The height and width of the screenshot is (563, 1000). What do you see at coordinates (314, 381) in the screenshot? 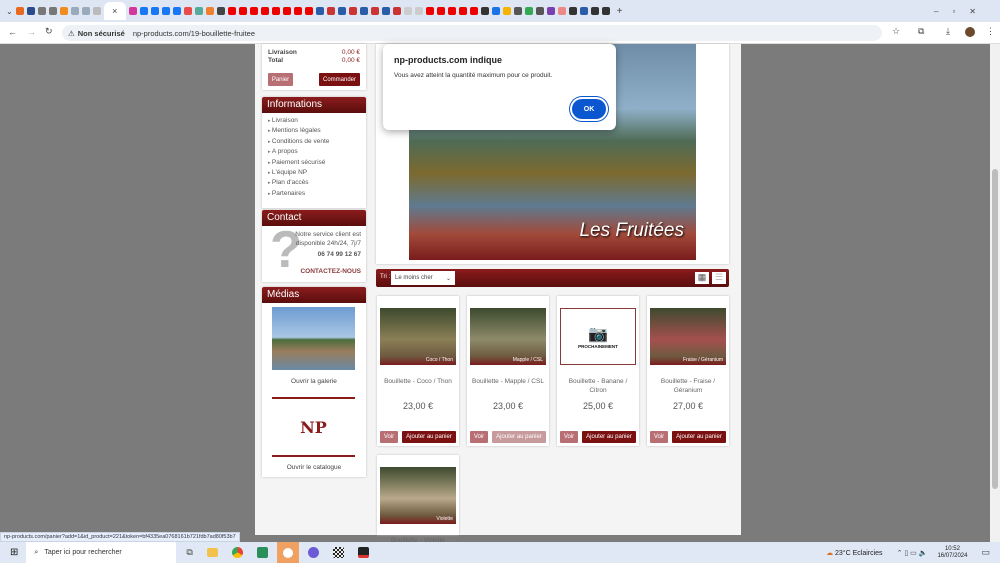
I see `gallery-link: Ouvrir la galerie` at bounding box center [314, 381].